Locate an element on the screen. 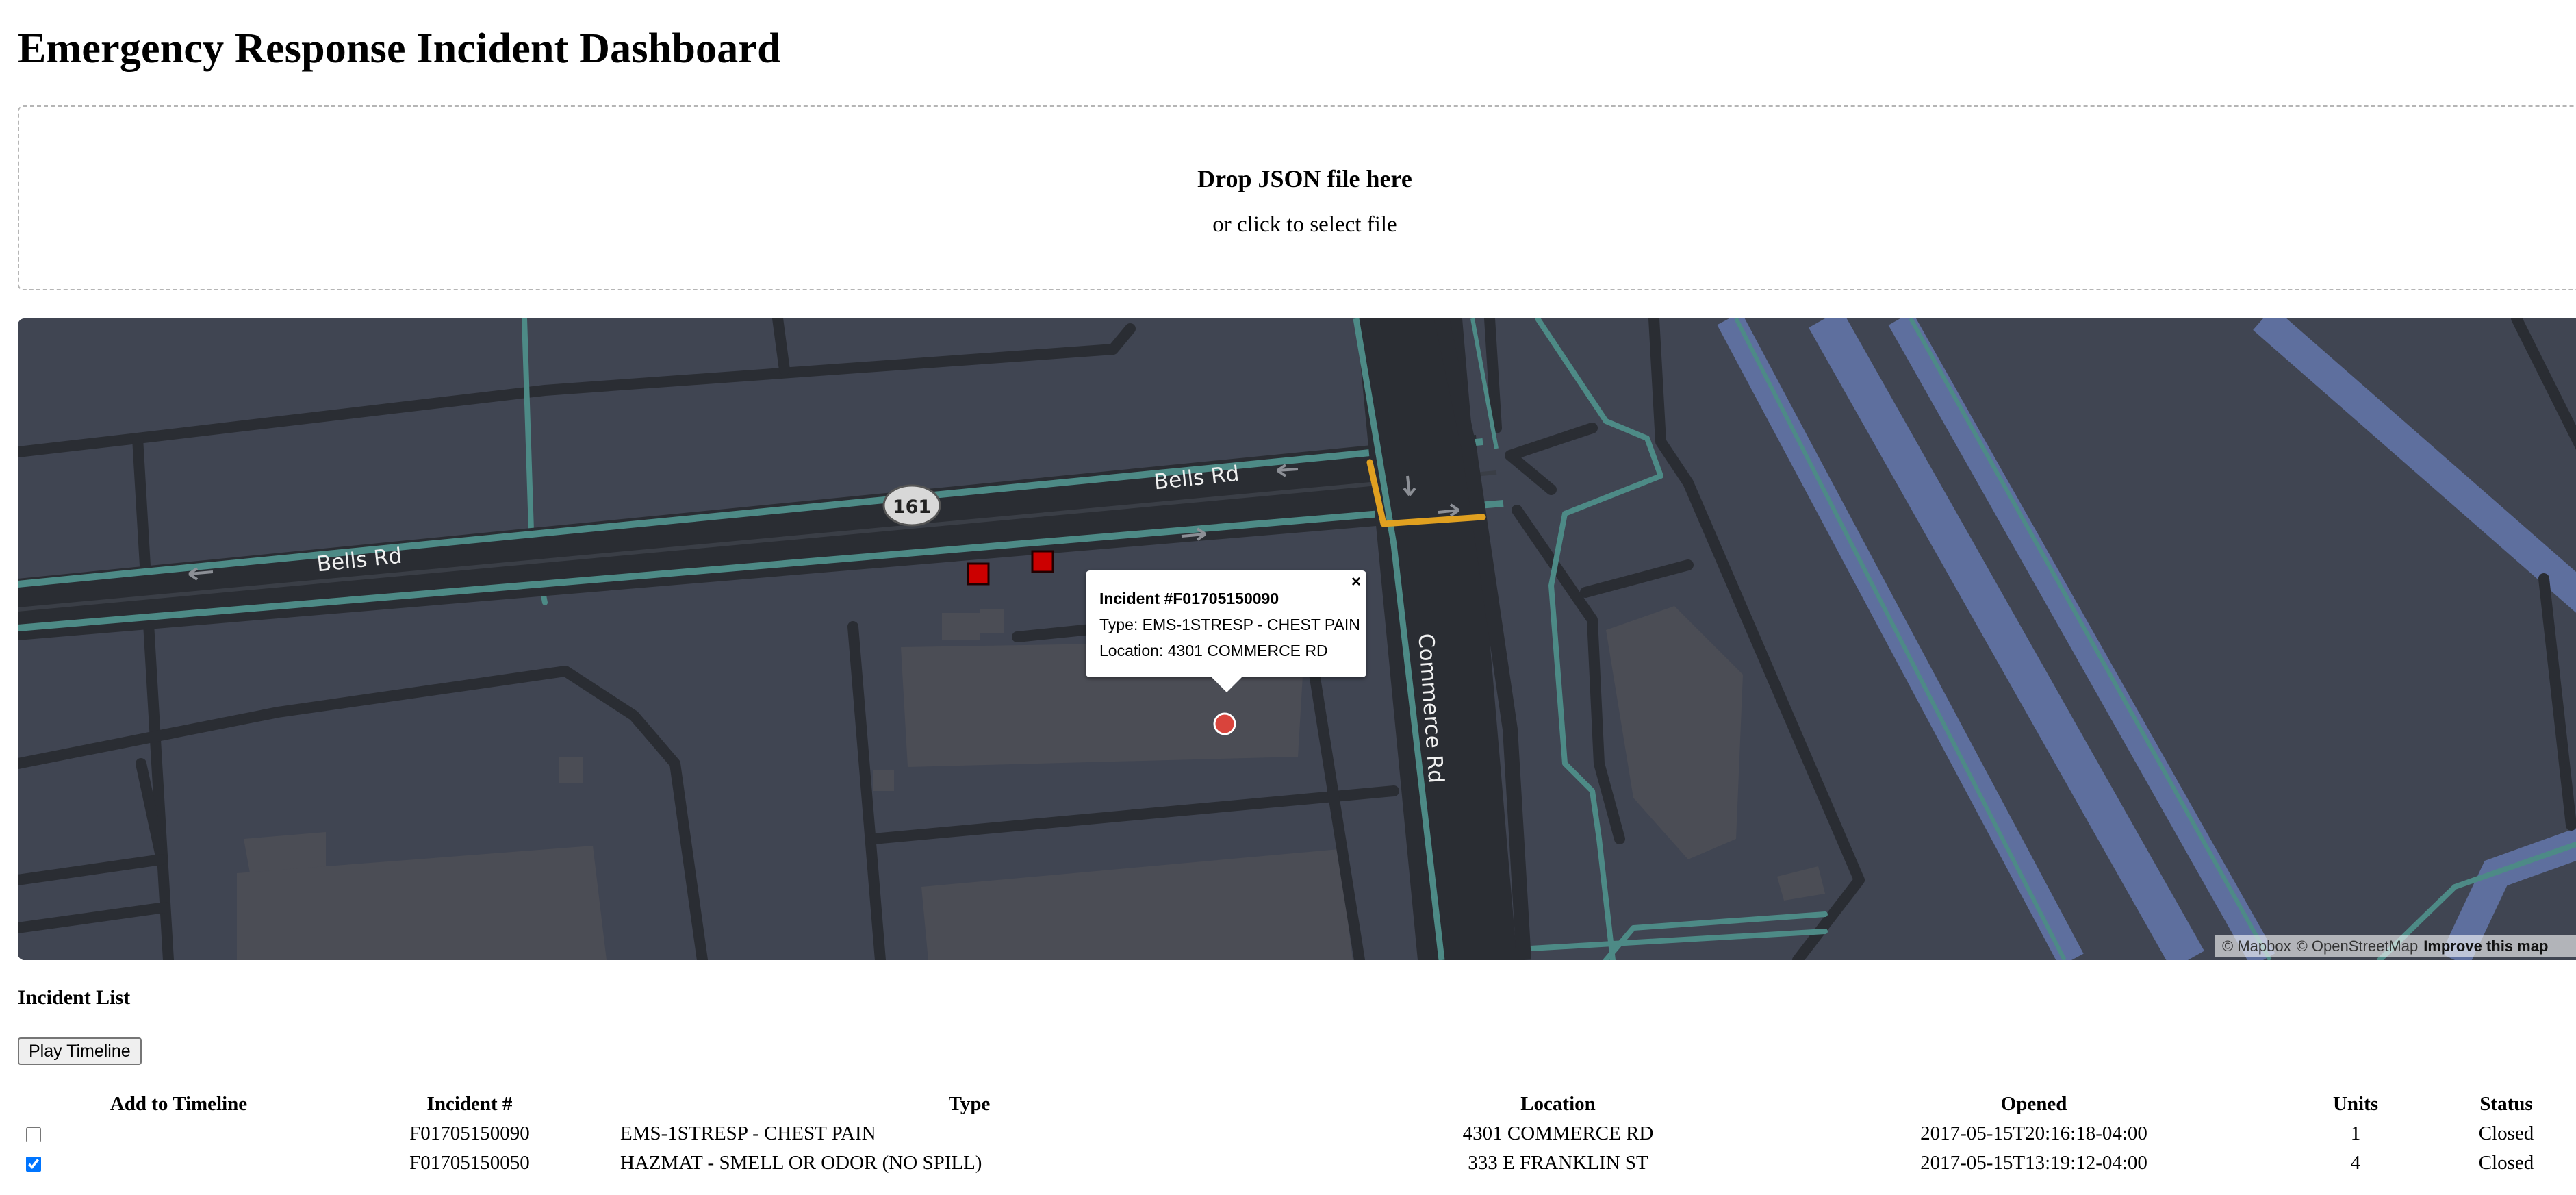 The image size is (2576, 1195). cell-opened: 2017-05-15T20:16:18-04:00 is located at coordinates (2034, 1133).